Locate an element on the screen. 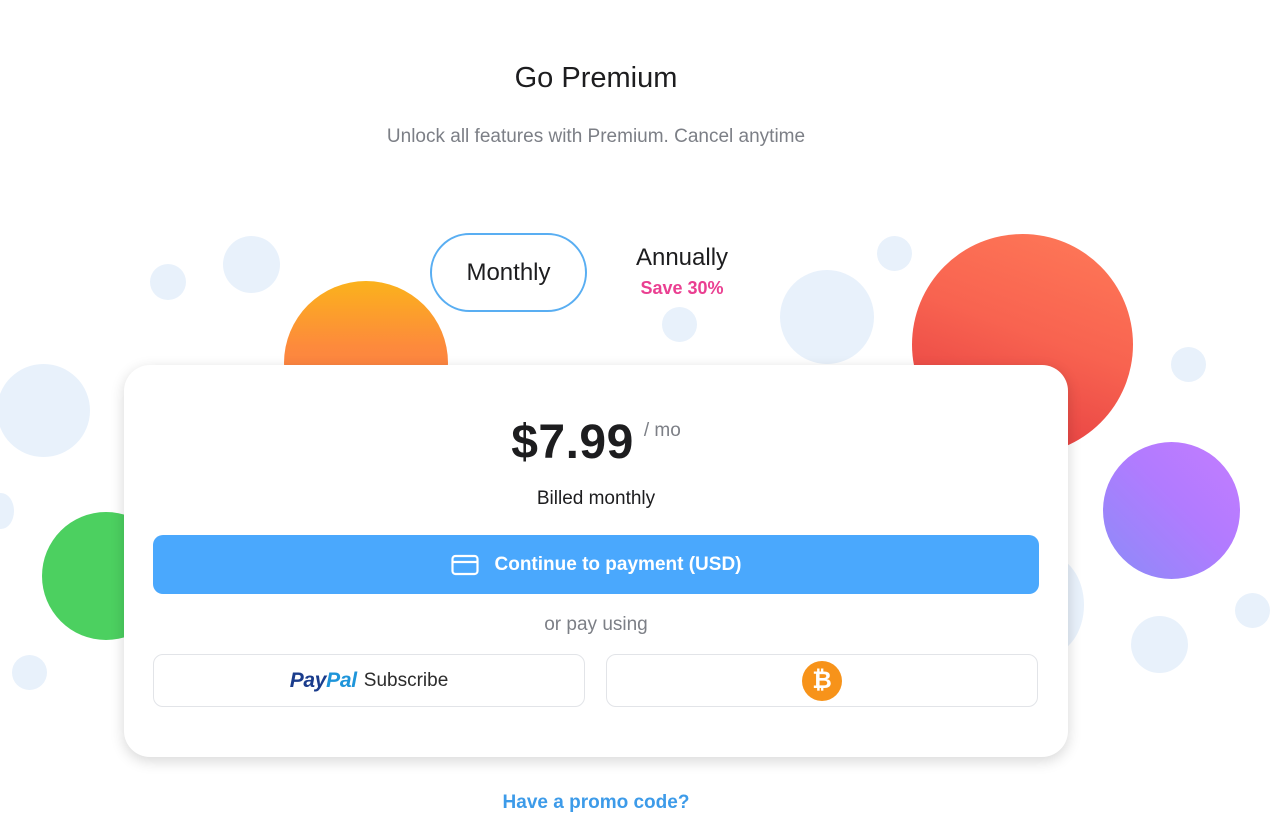  price-amount: $7.99 is located at coordinates (572, 442).